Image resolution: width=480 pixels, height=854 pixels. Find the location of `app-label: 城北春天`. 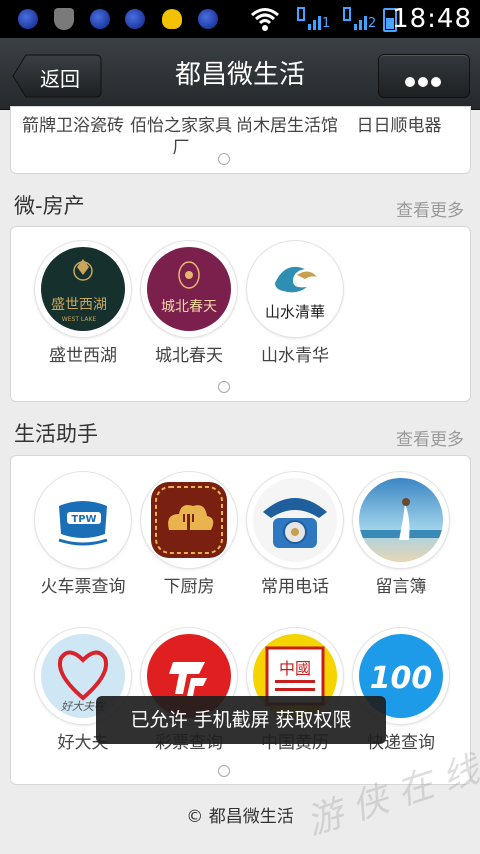

app-label: 城北春天 is located at coordinates (189, 356).